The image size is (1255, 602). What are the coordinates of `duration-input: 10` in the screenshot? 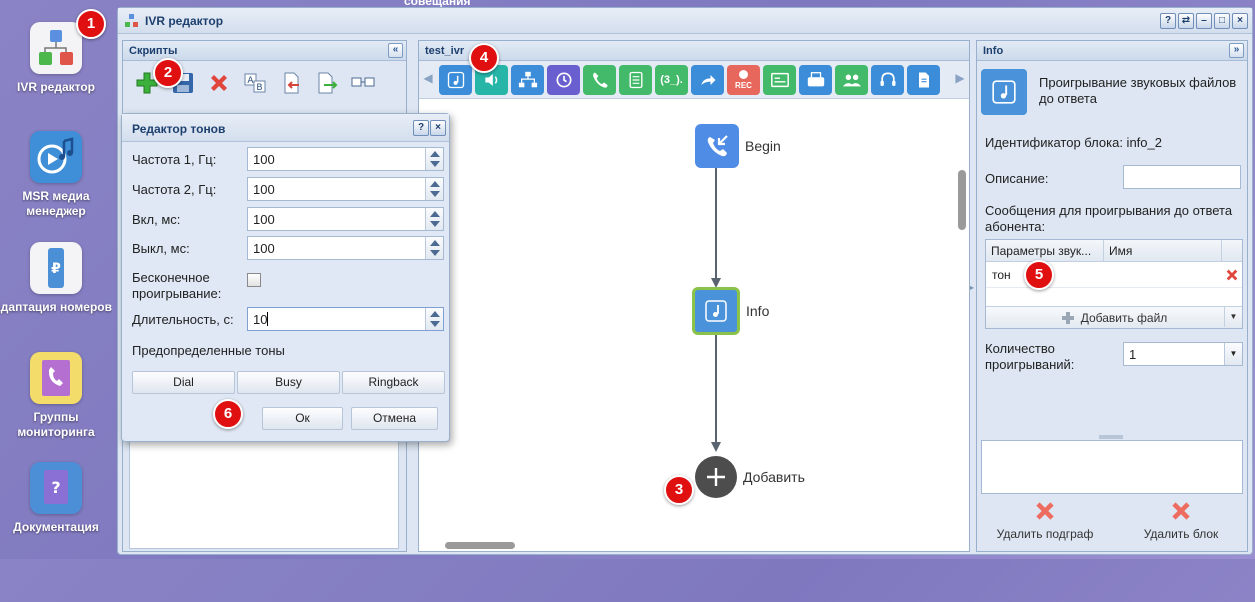 It's located at (345, 319).